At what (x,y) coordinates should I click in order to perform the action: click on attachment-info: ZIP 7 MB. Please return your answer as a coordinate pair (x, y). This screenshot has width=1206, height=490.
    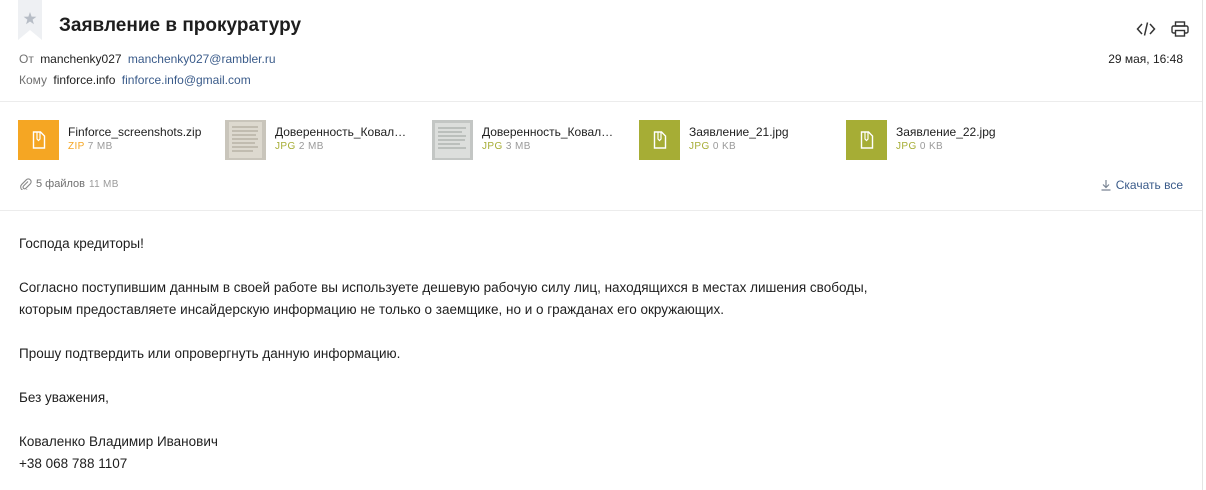
    Looking at the image, I should click on (90, 146).